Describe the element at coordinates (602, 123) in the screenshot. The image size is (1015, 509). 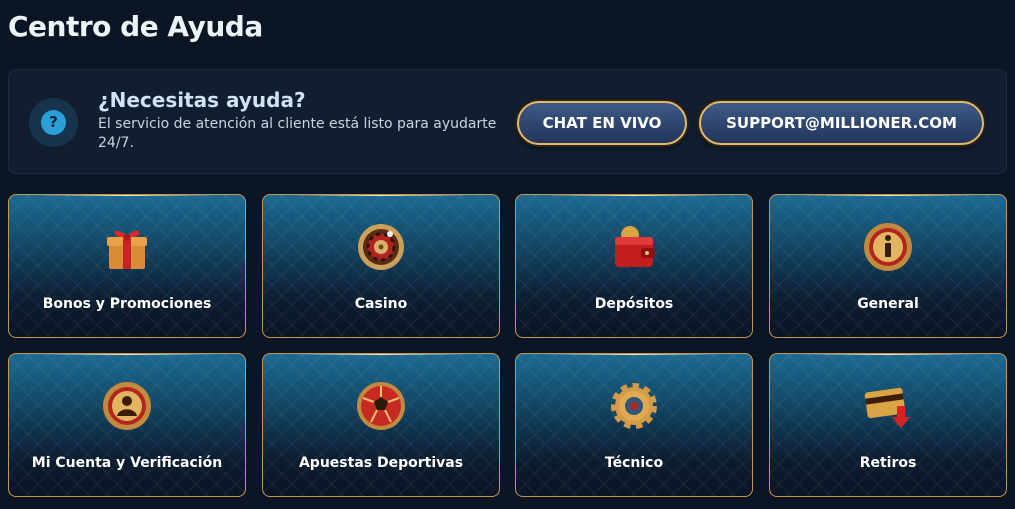
I see `live-chat-button: CHAT EN VIVO` at that location.